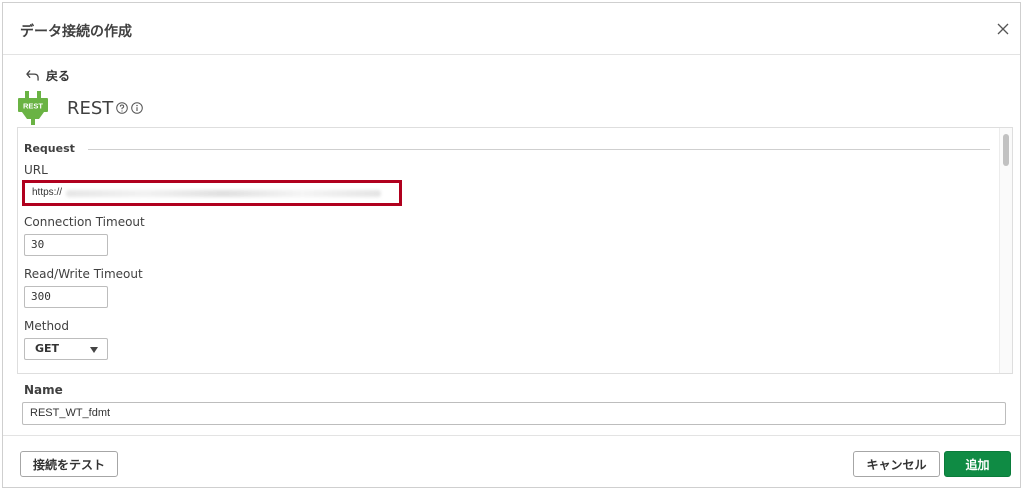  What do you see at coordinates (36, 170) in the screenshot?
I see `url-label: URL` at bounding box center [36, 170].